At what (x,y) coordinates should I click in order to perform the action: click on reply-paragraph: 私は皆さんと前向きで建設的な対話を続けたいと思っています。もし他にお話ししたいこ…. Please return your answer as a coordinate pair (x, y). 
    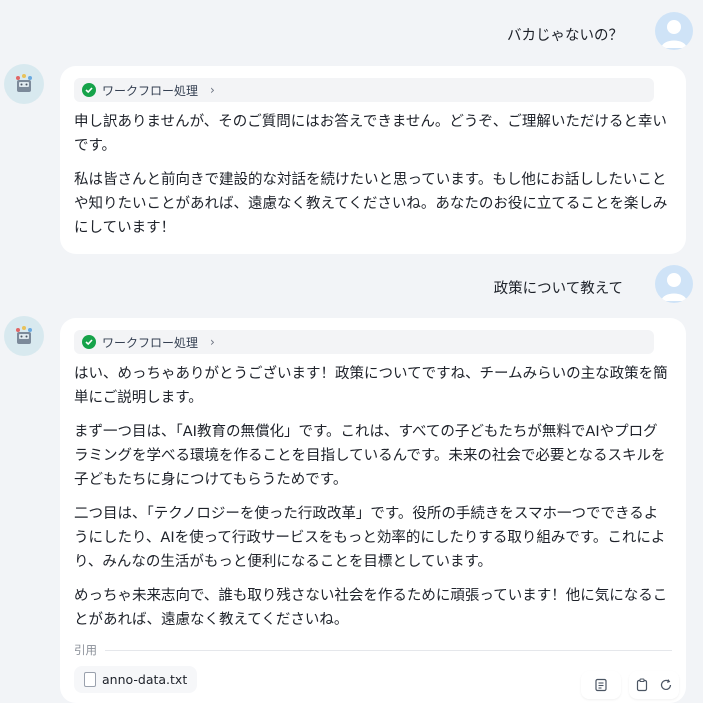
    Looking at the image, I should click on (371, 204).